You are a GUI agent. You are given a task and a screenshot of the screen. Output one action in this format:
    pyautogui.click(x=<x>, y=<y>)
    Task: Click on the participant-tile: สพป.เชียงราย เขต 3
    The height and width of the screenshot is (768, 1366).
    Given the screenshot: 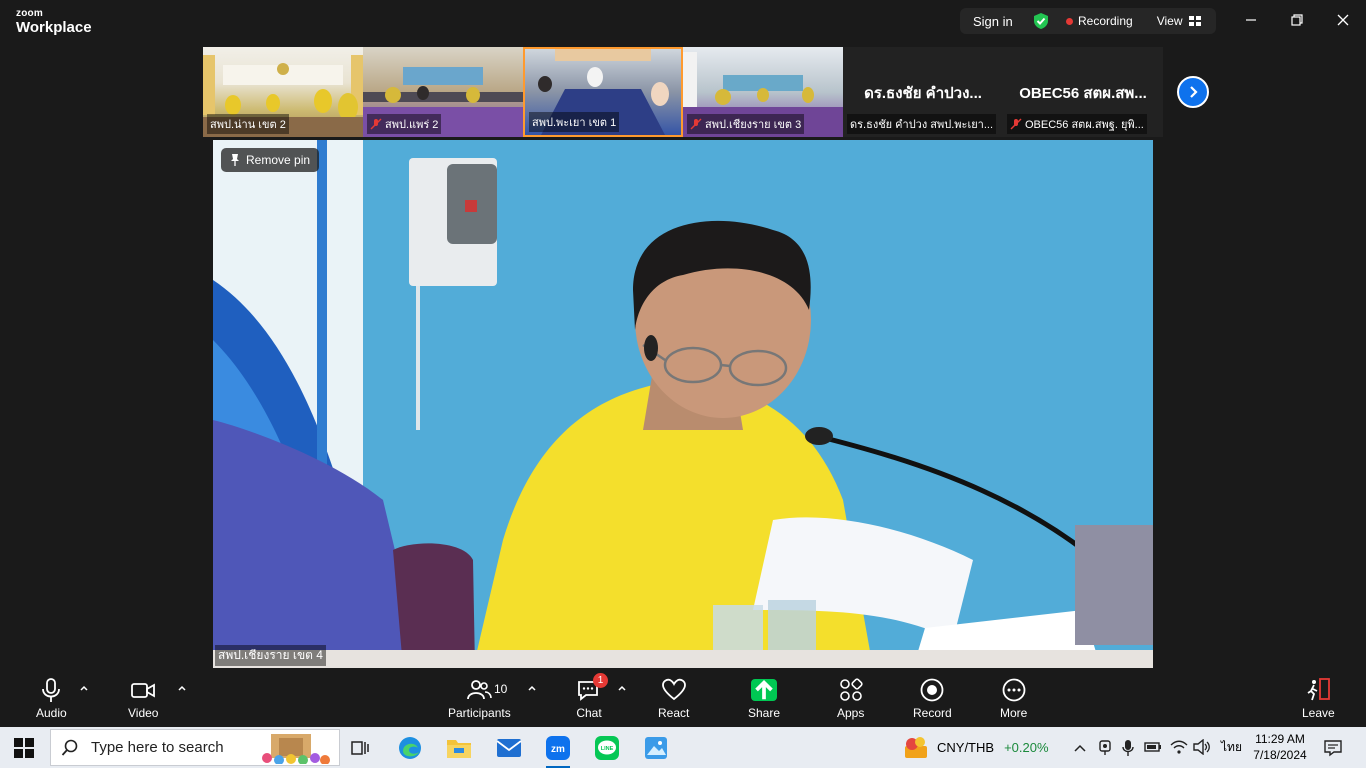 What is the action you would take?
    pyautogui.click(x=763, y=92)
    